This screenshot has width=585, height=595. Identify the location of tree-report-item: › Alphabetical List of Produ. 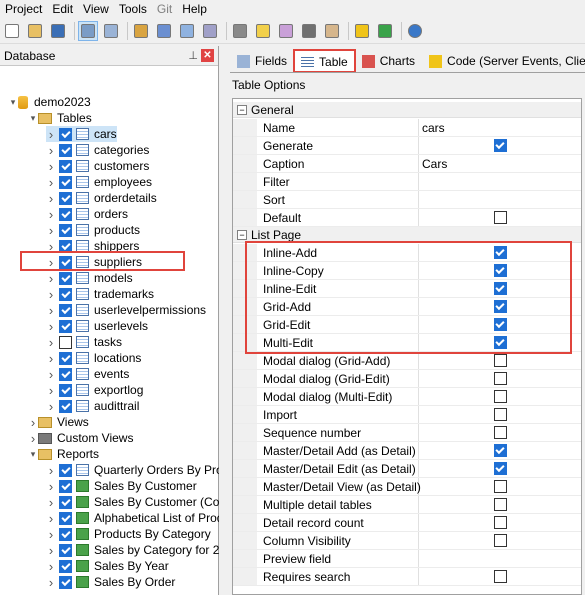
(132, 518).